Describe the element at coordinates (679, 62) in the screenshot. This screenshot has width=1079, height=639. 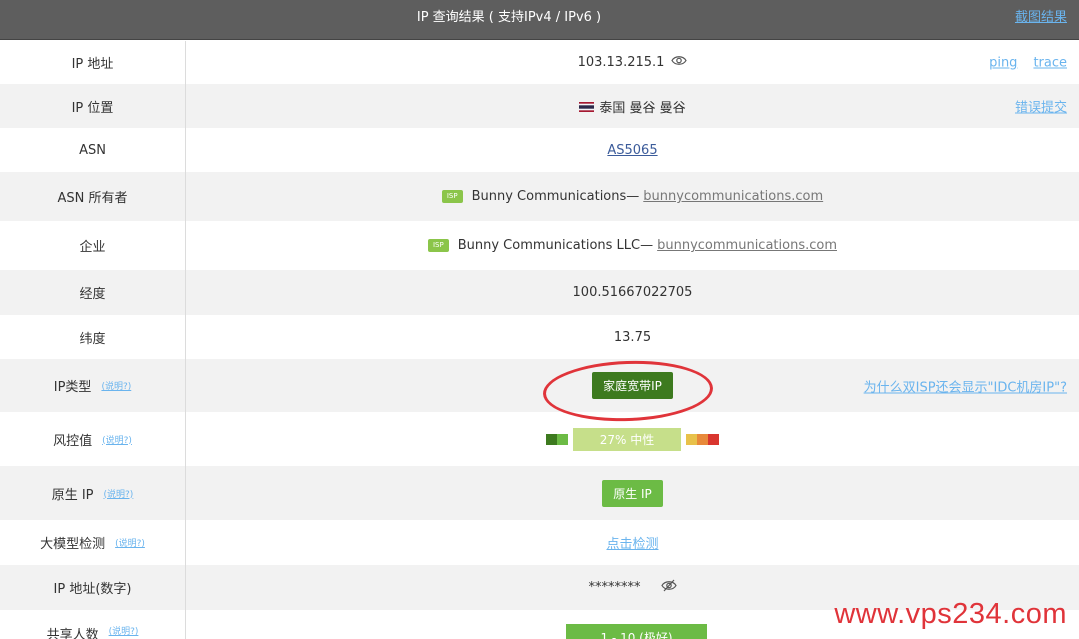
I see `eye-icon` at that location.